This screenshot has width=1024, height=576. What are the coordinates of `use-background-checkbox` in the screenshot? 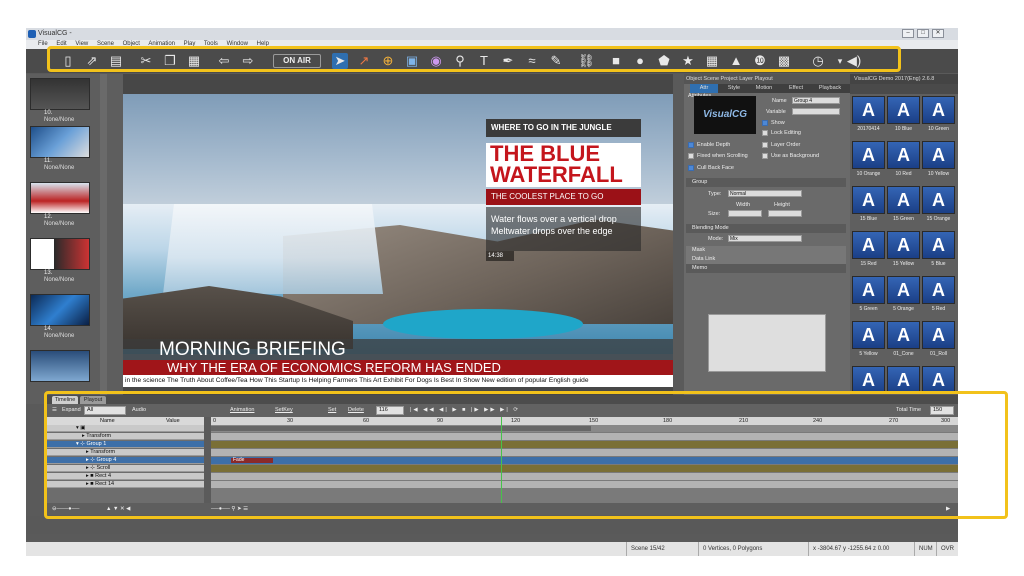 It's located at (765, 156).